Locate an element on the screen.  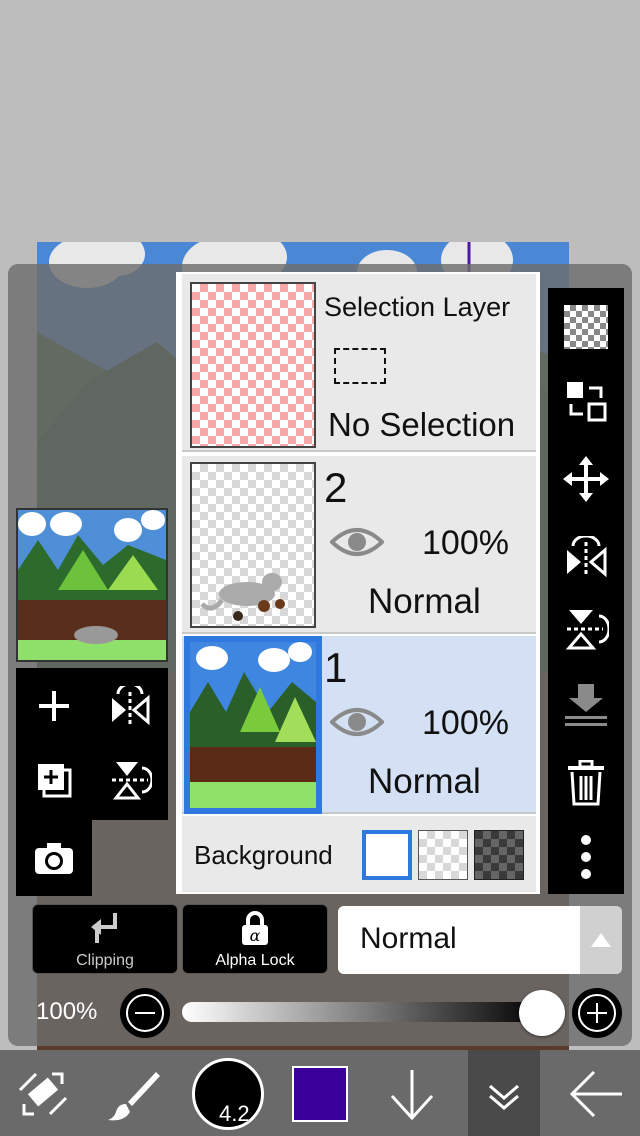
layer-row-1: 1 100% Normal is located at coordinates (359, 725).